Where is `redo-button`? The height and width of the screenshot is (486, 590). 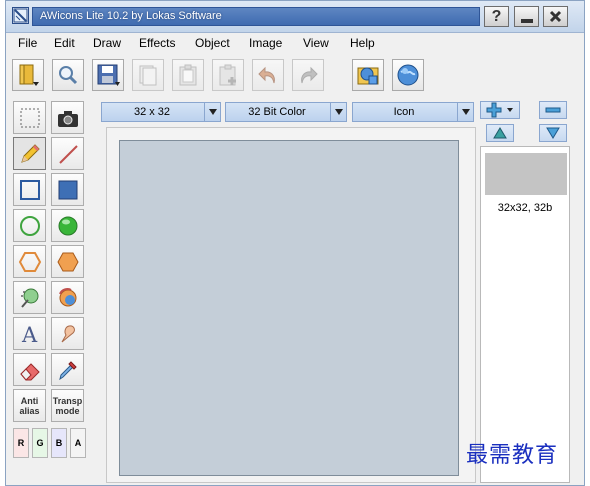
redo-button is located at coordinates (308, 75).